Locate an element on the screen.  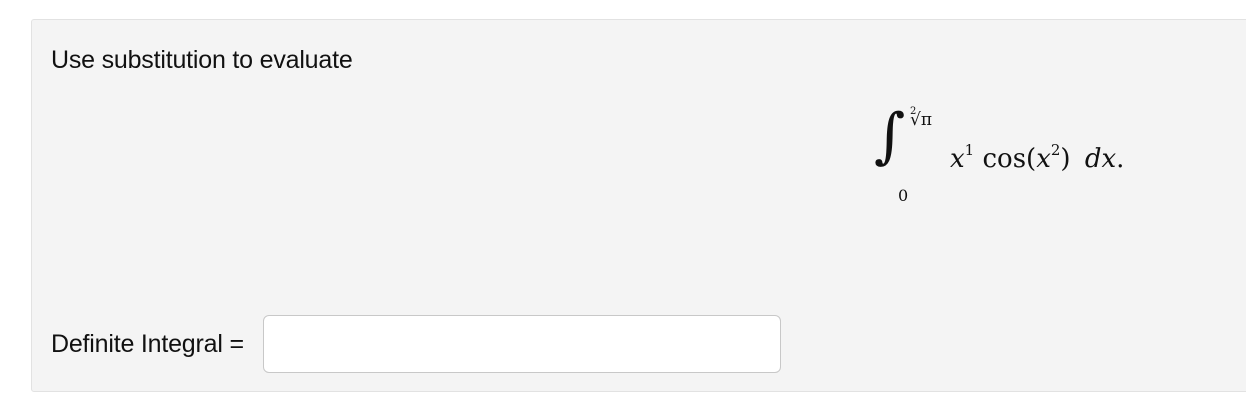
root-index: 2 is located at coordinates (913, 111).